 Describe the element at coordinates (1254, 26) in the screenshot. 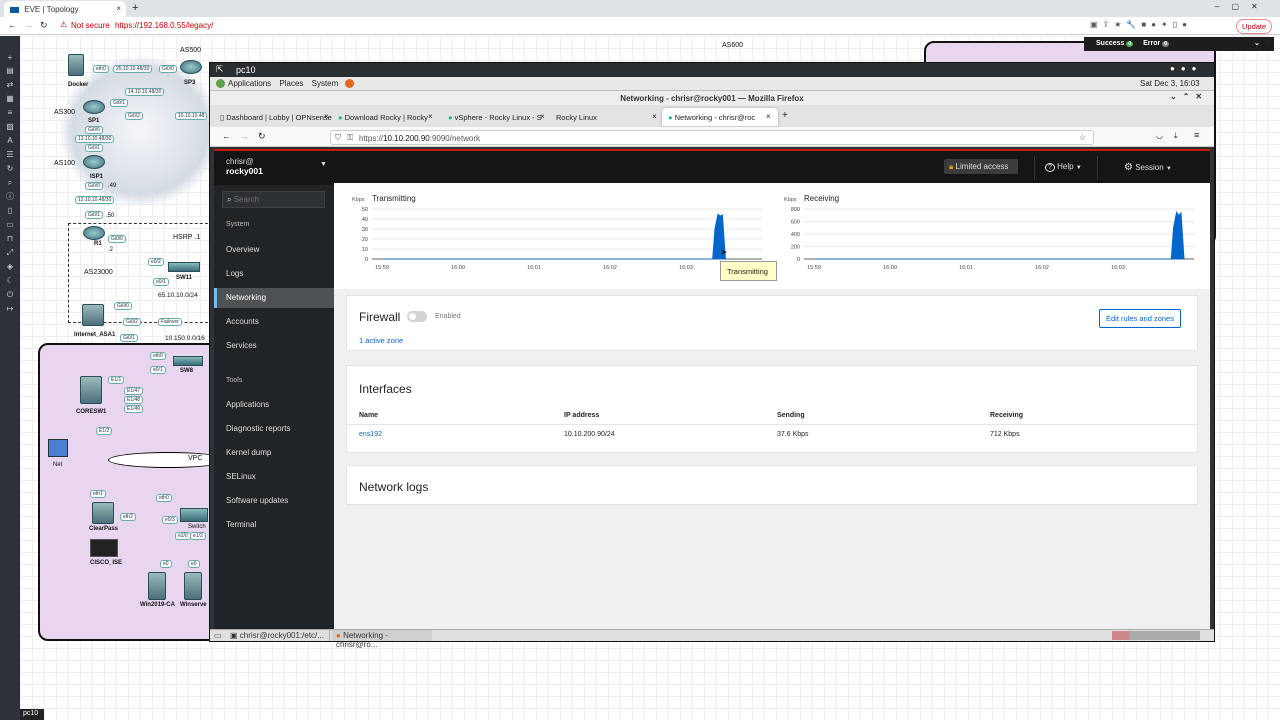

I see `update-button: Update` at that location.